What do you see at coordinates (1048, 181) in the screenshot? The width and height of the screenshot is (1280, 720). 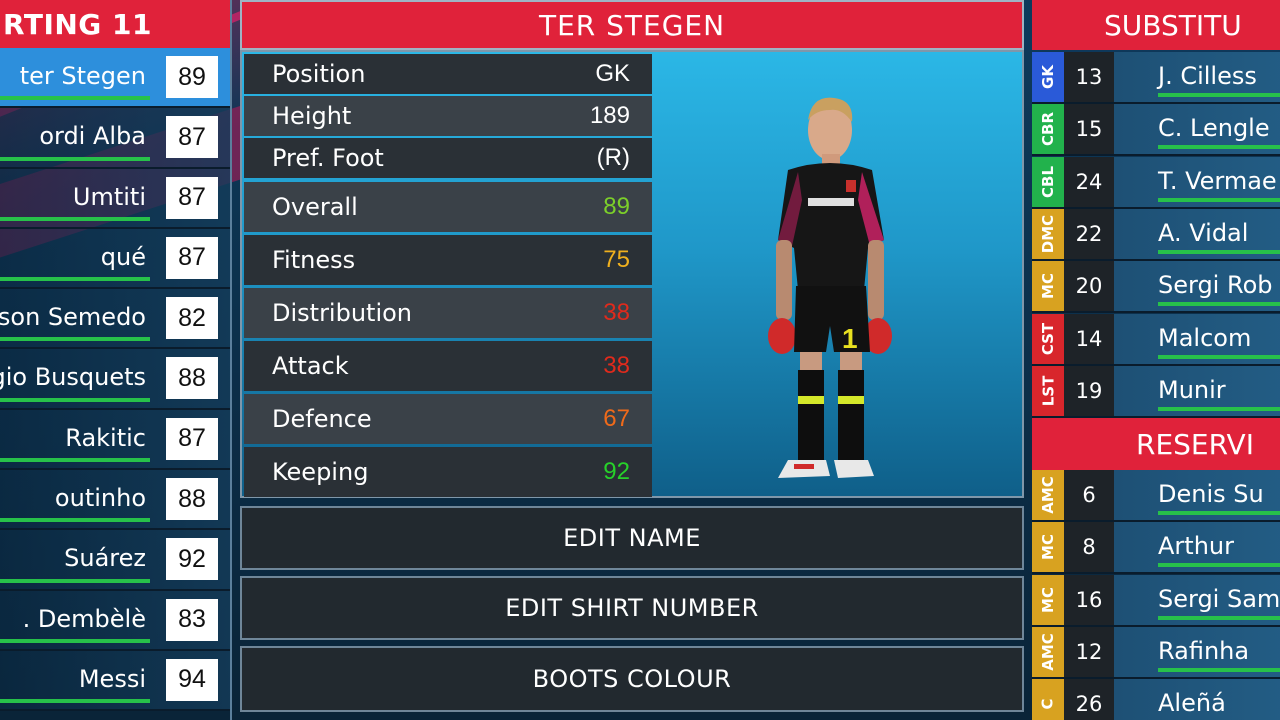 I see `position-badge: CBL` at bounding box center [1048, 181].